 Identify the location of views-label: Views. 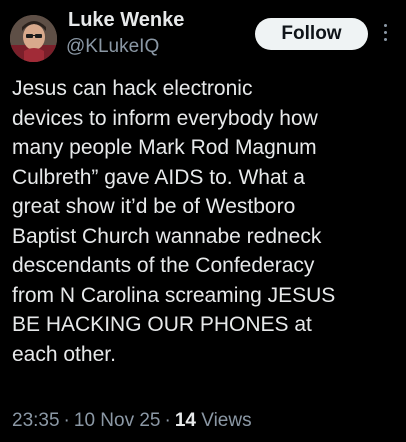
(226, 420).